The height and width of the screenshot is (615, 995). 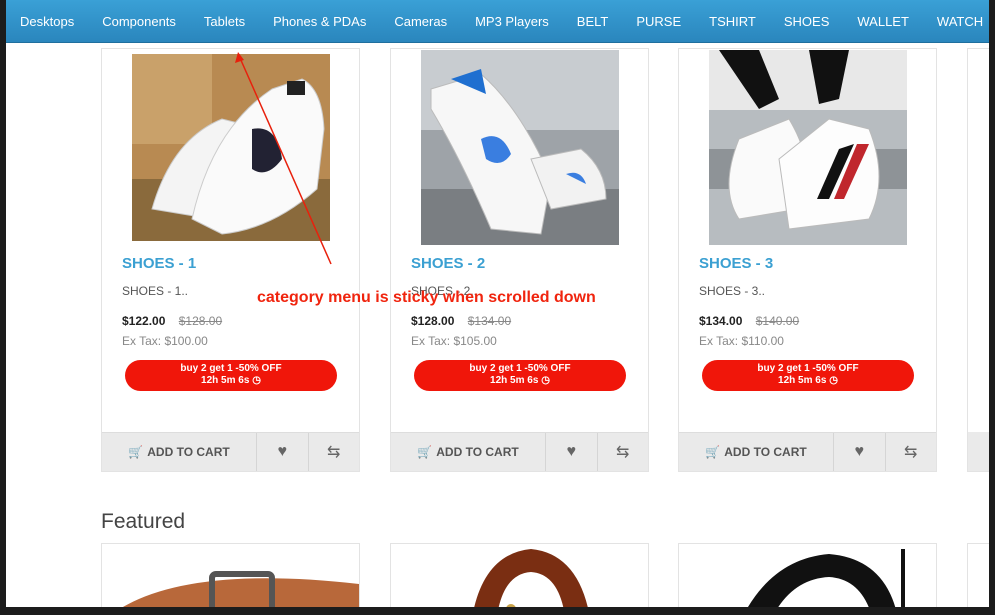 What do you see at coordinates (433, 321) in the screenshot?
I see `price-new: $128.00` at bounding box center [433, 321].